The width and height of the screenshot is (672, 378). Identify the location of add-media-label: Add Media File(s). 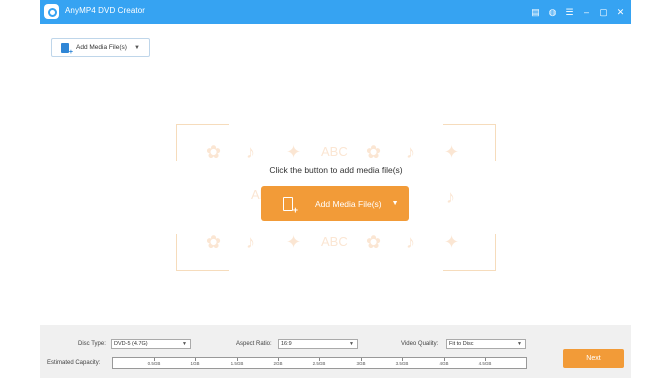
(101, 47).